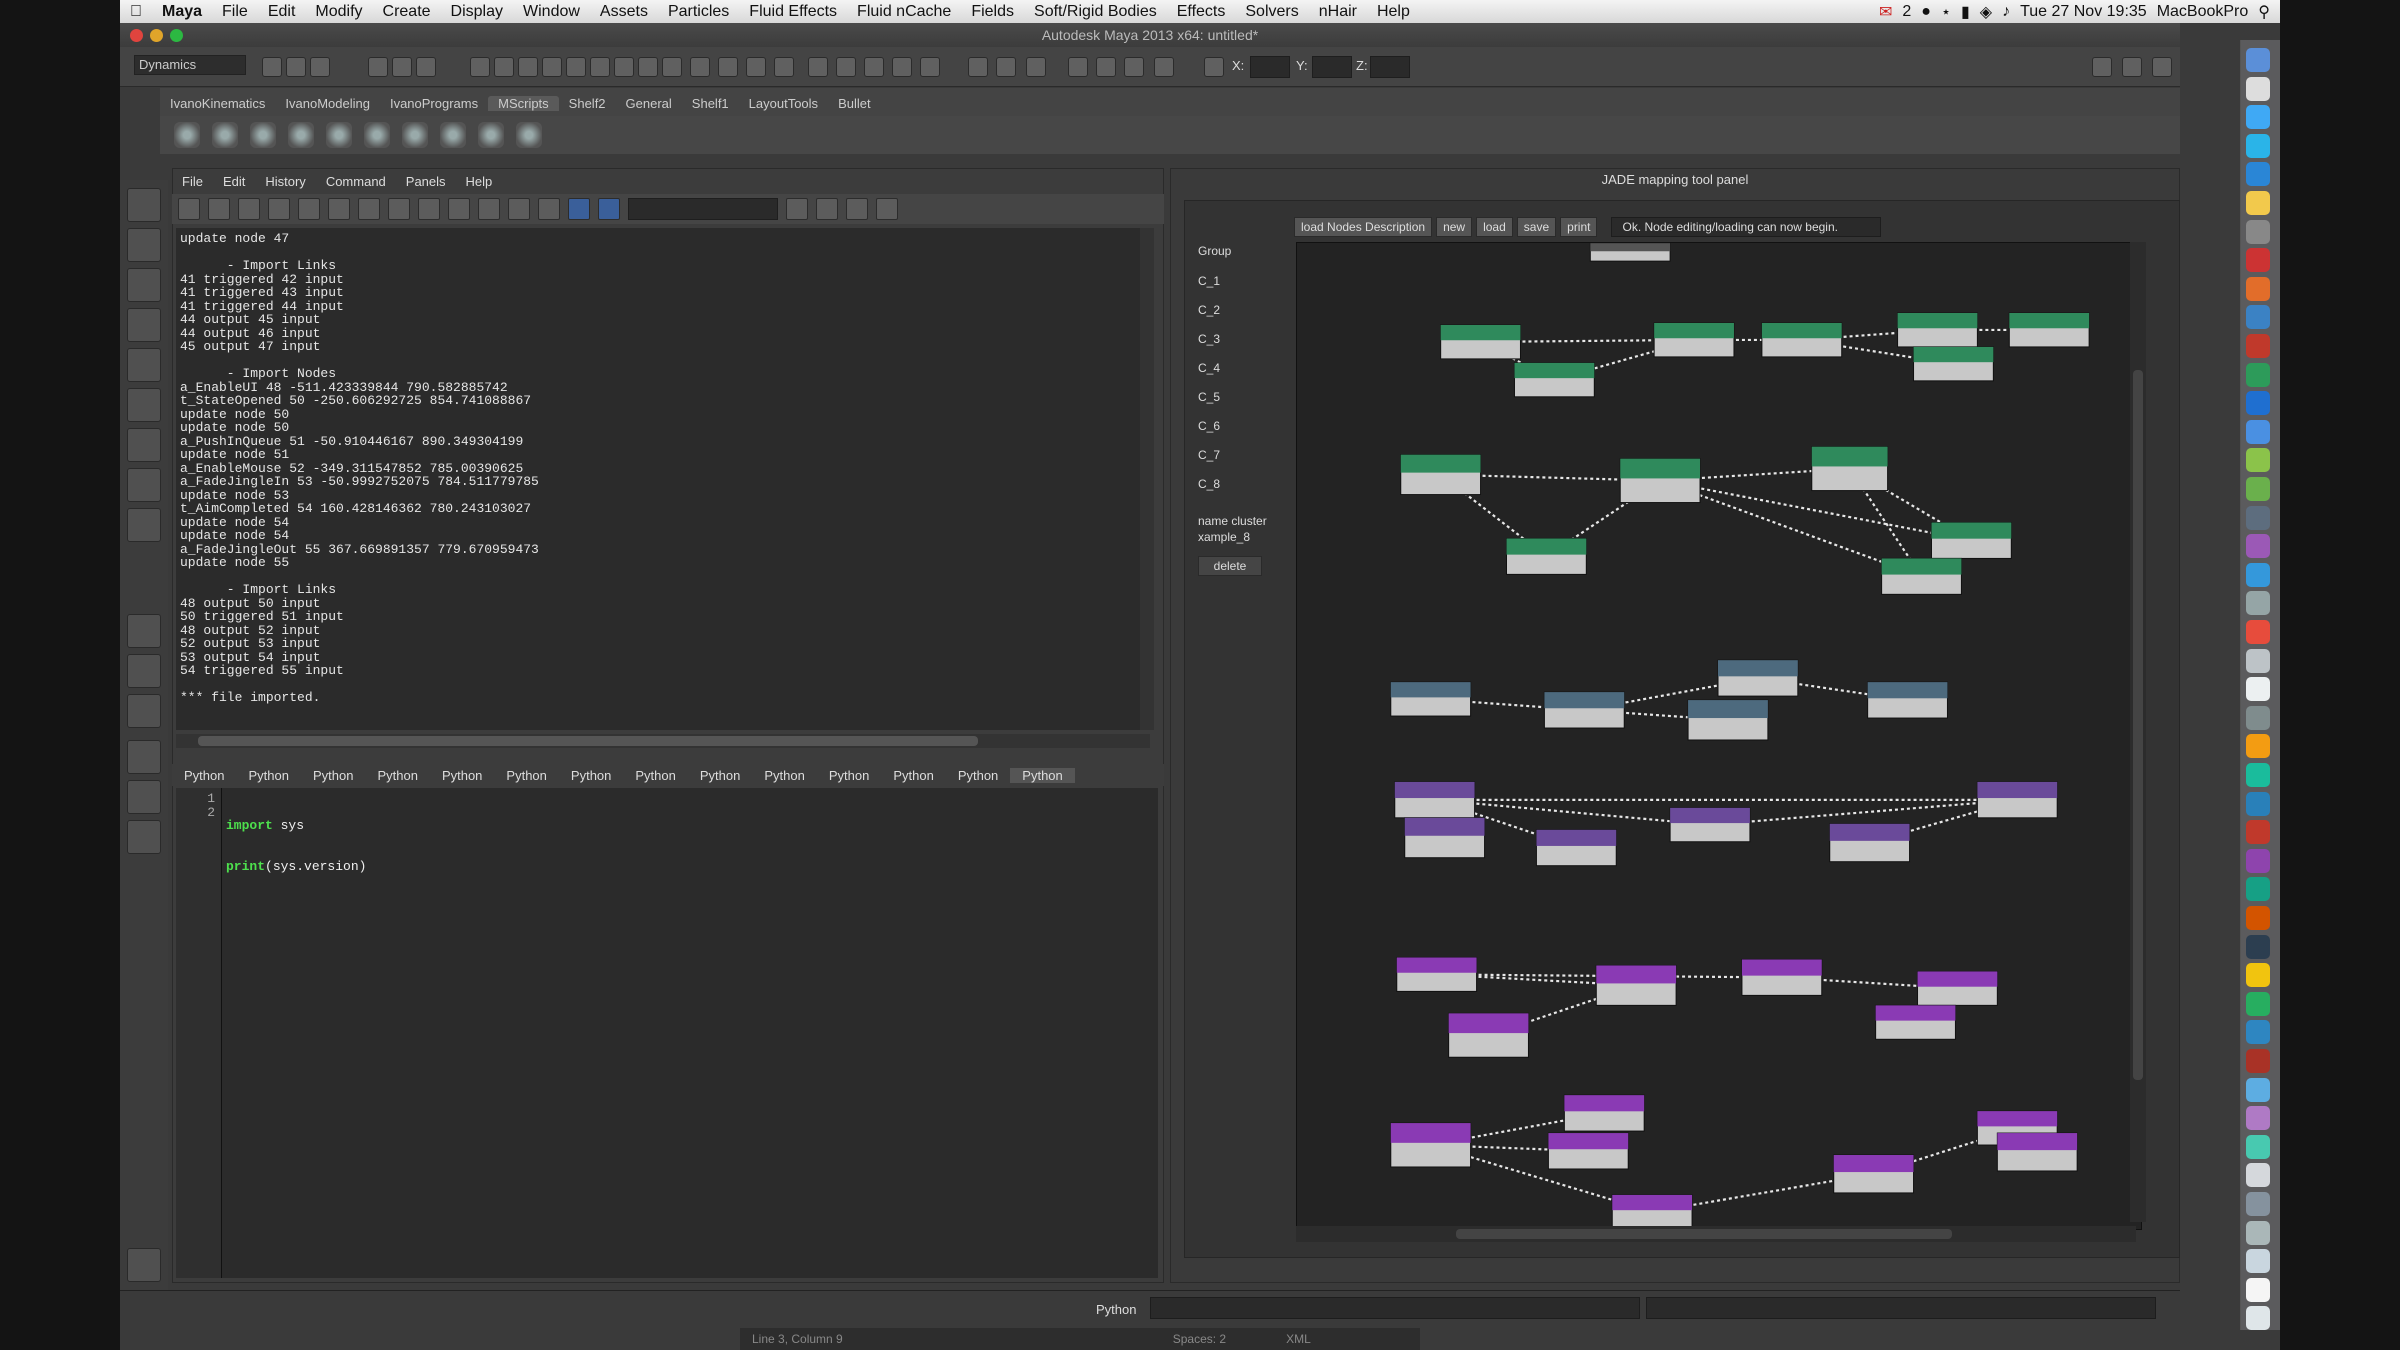 The image size is (2400, 1350). I want to click on app-menu: Maya, so click(182, 12).